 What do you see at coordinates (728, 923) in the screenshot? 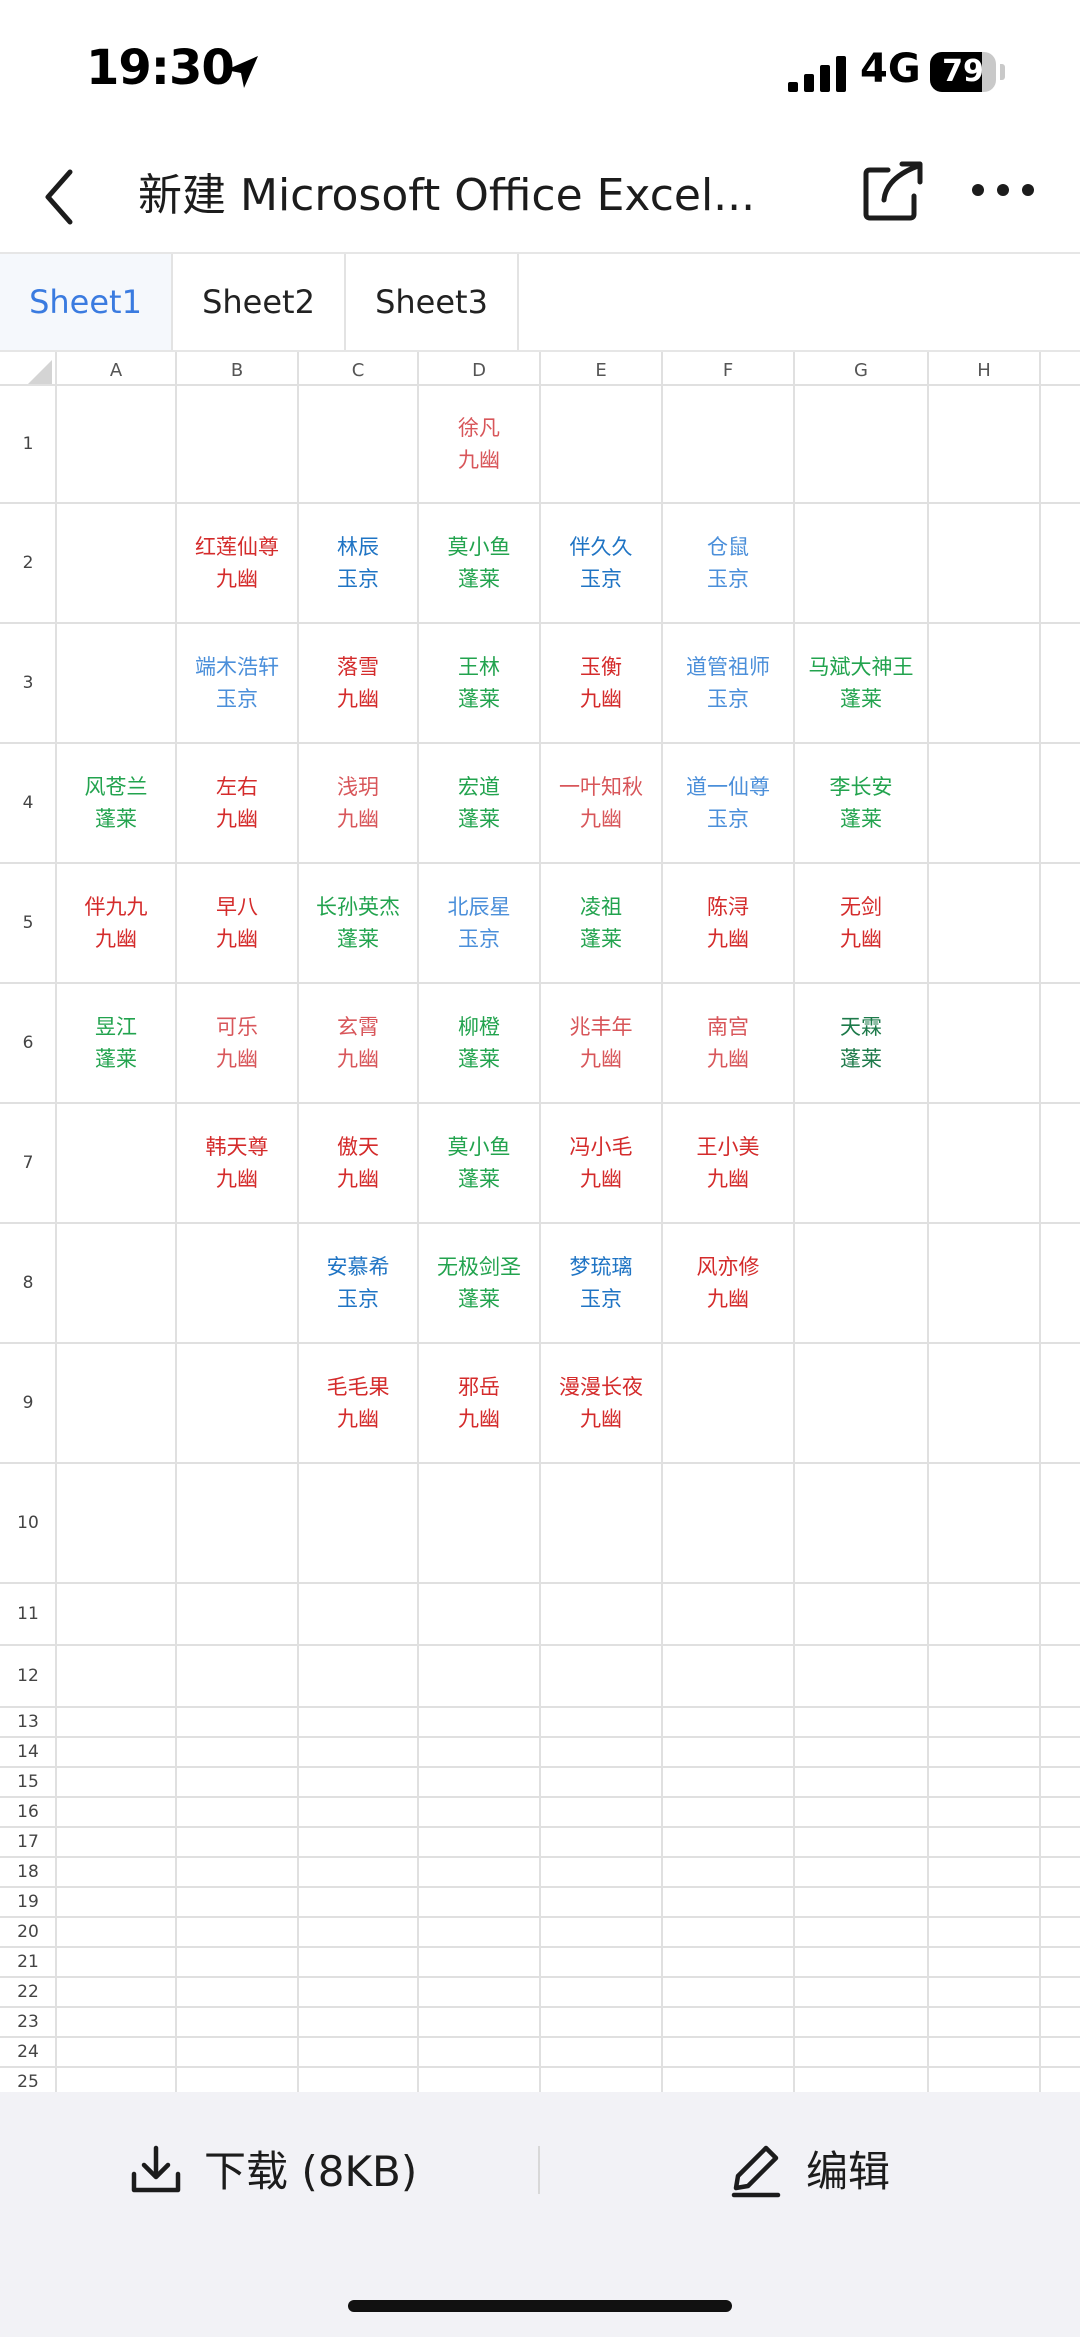
I see `cell-f5: 陈浔 九幽` at bounding box center [728, 923].